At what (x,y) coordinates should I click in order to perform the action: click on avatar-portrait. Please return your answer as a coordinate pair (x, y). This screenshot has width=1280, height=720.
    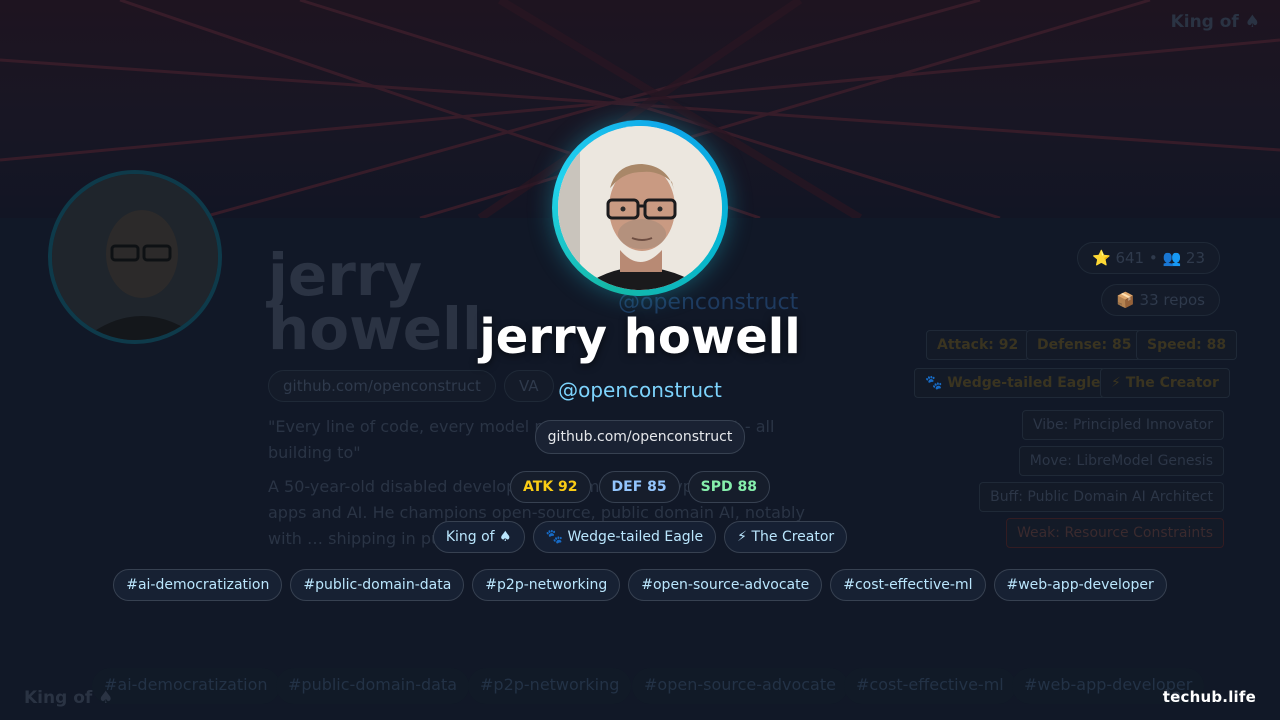
    Looking at the image, I should click on (640, 208).